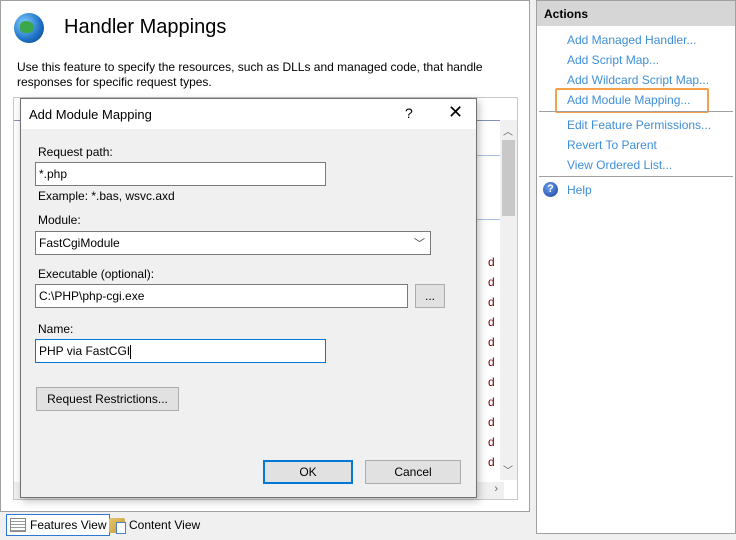 The image size is (736, 540). What do you see at coordinates (79, 243) in the screenshot?
I see `module-value: FastCgiModule` at bounding box center [79, 243].